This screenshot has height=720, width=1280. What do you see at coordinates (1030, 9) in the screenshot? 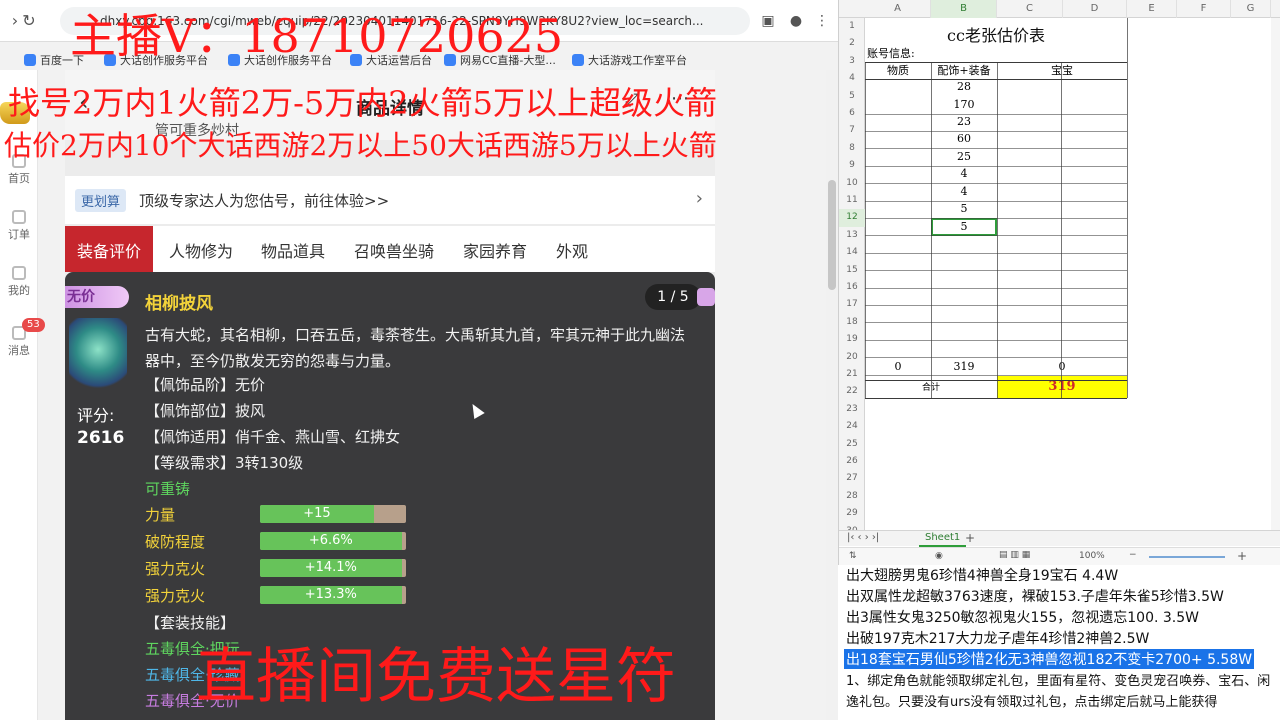
I see `column-header: C` at bounding box center [1030, 9].